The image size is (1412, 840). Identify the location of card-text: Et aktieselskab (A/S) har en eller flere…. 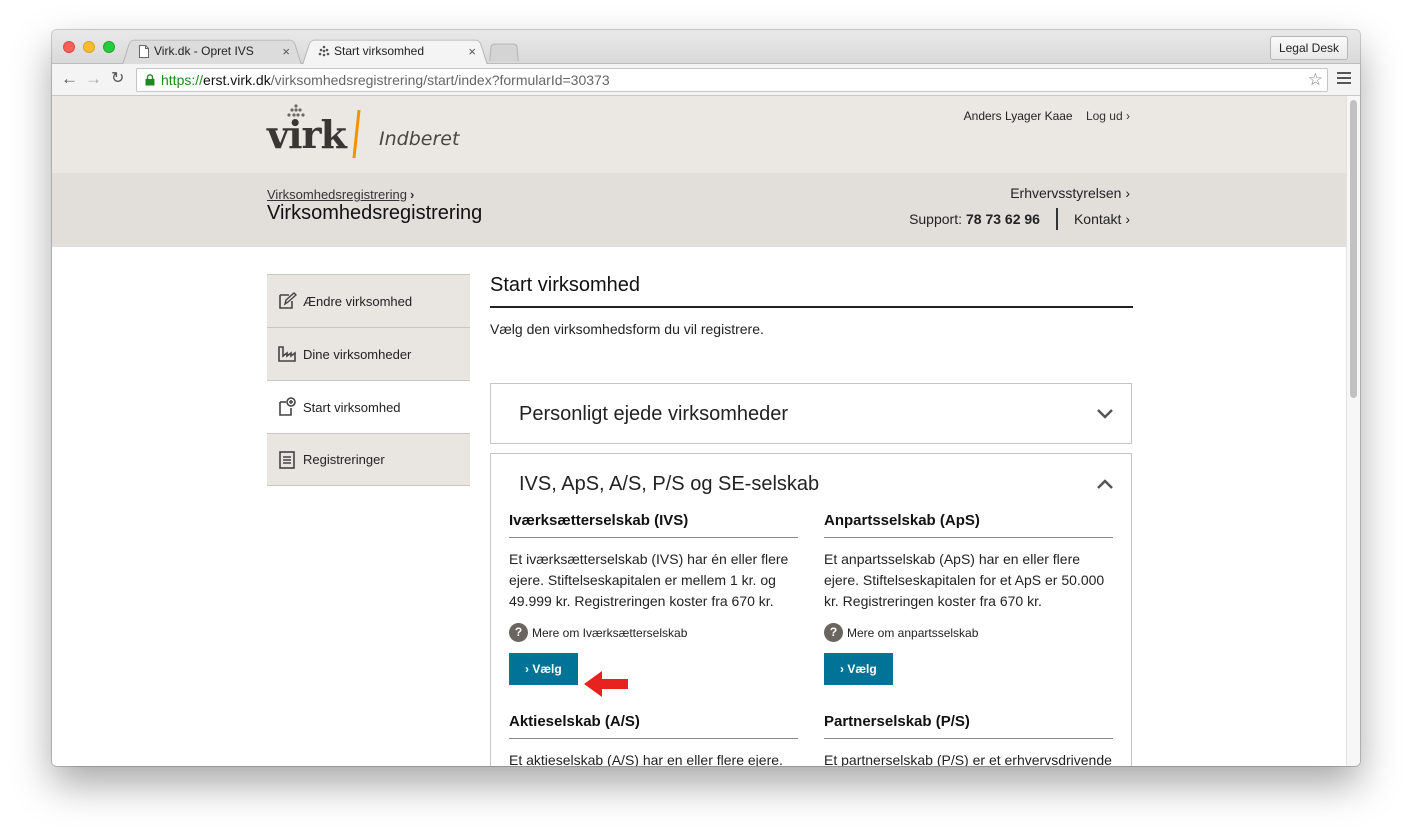
(646, 759).